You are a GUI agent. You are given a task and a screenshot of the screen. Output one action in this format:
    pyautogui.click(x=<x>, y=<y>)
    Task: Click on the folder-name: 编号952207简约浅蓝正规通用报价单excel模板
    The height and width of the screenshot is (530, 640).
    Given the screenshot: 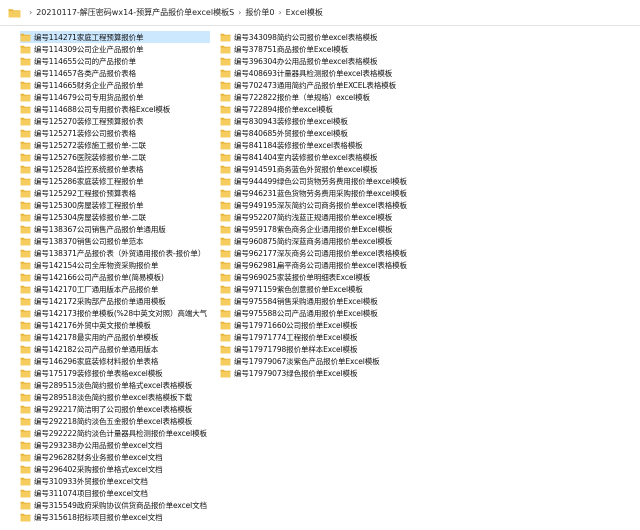 What is the action you would take?
    pyautogui.click(x=313, y=217)
    